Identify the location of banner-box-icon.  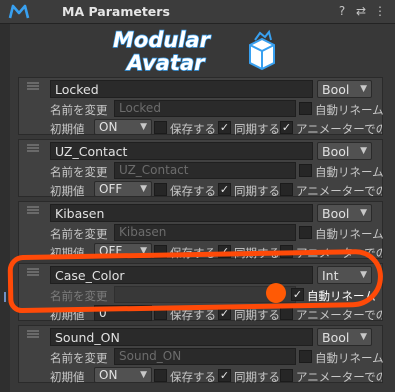
(262, 50).